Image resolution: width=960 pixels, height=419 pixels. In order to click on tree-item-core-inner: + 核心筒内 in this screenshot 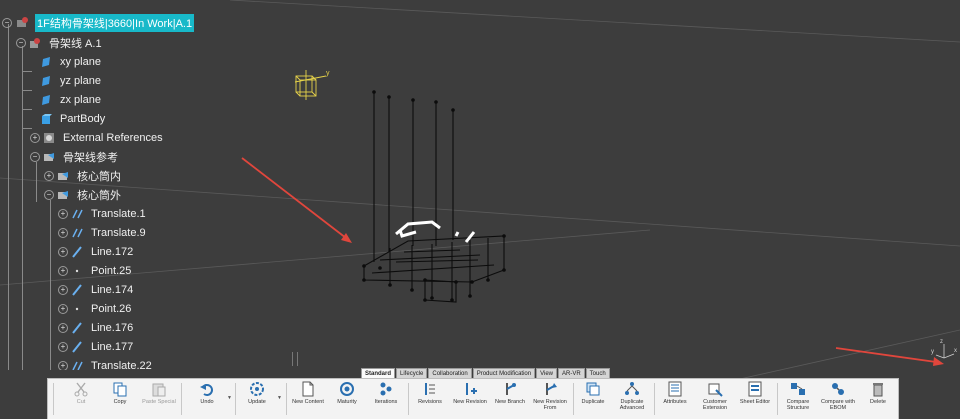, I will do `click(82, 176)`.